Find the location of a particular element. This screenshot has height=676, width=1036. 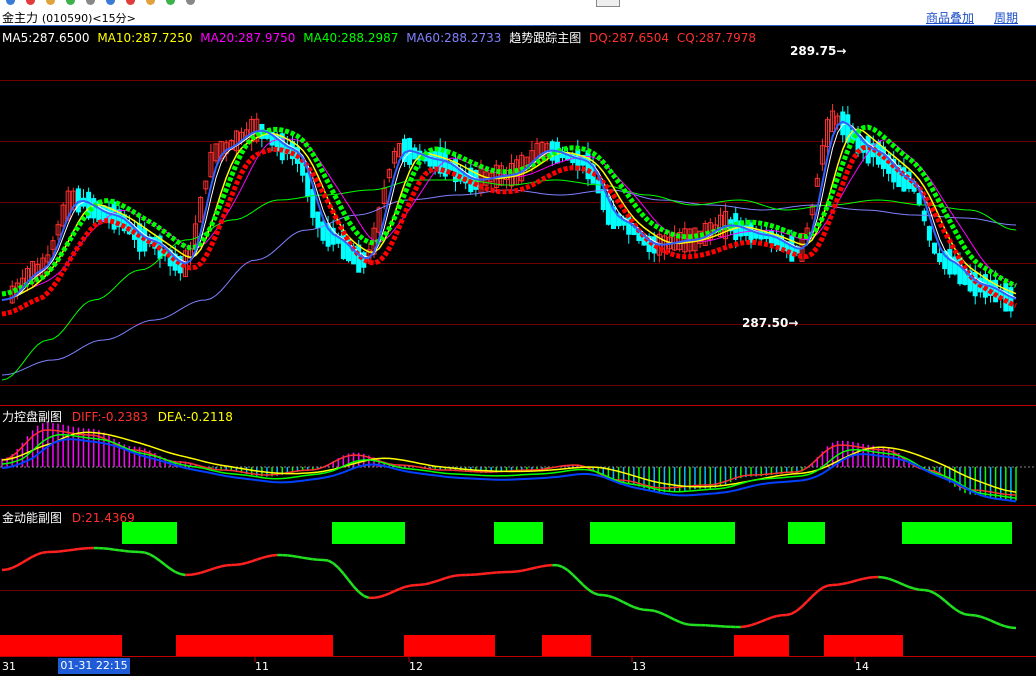

x-tick-label: 13 is located at coordinates (639, 666).